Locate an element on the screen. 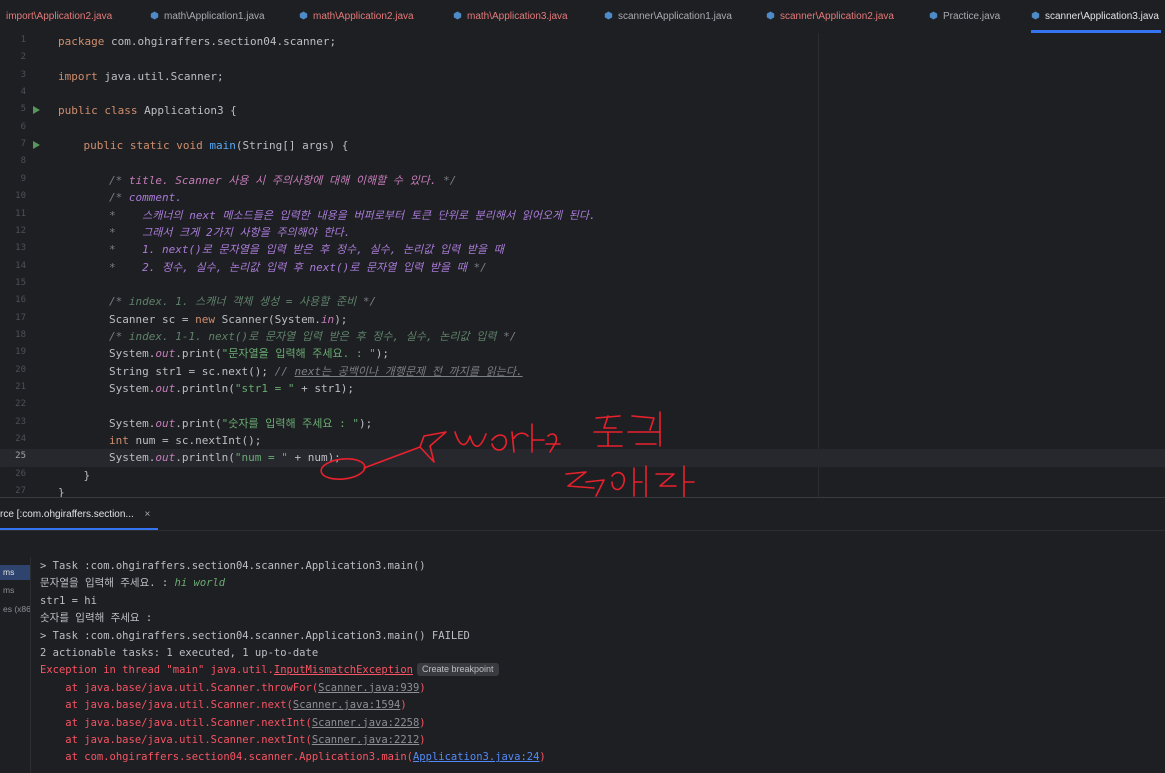  stacktrace-source-link: Application3.java:24 is located at coordinates (476, 757).